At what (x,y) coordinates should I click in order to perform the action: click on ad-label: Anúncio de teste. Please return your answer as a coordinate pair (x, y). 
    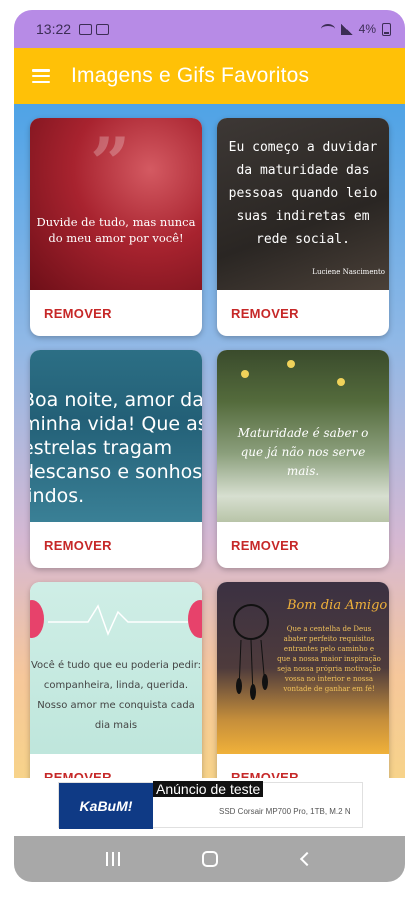
    Looking at the image, I should click on (208, 789).